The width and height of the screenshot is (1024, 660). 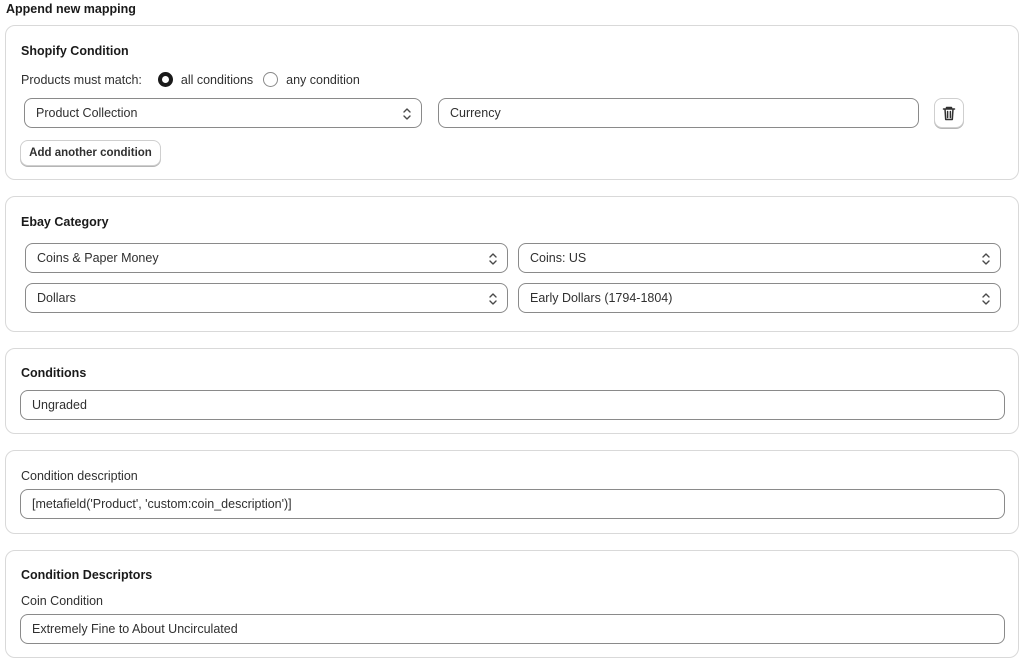 I want to click on conditions-title: Conditions, so click(x=54, y=373).